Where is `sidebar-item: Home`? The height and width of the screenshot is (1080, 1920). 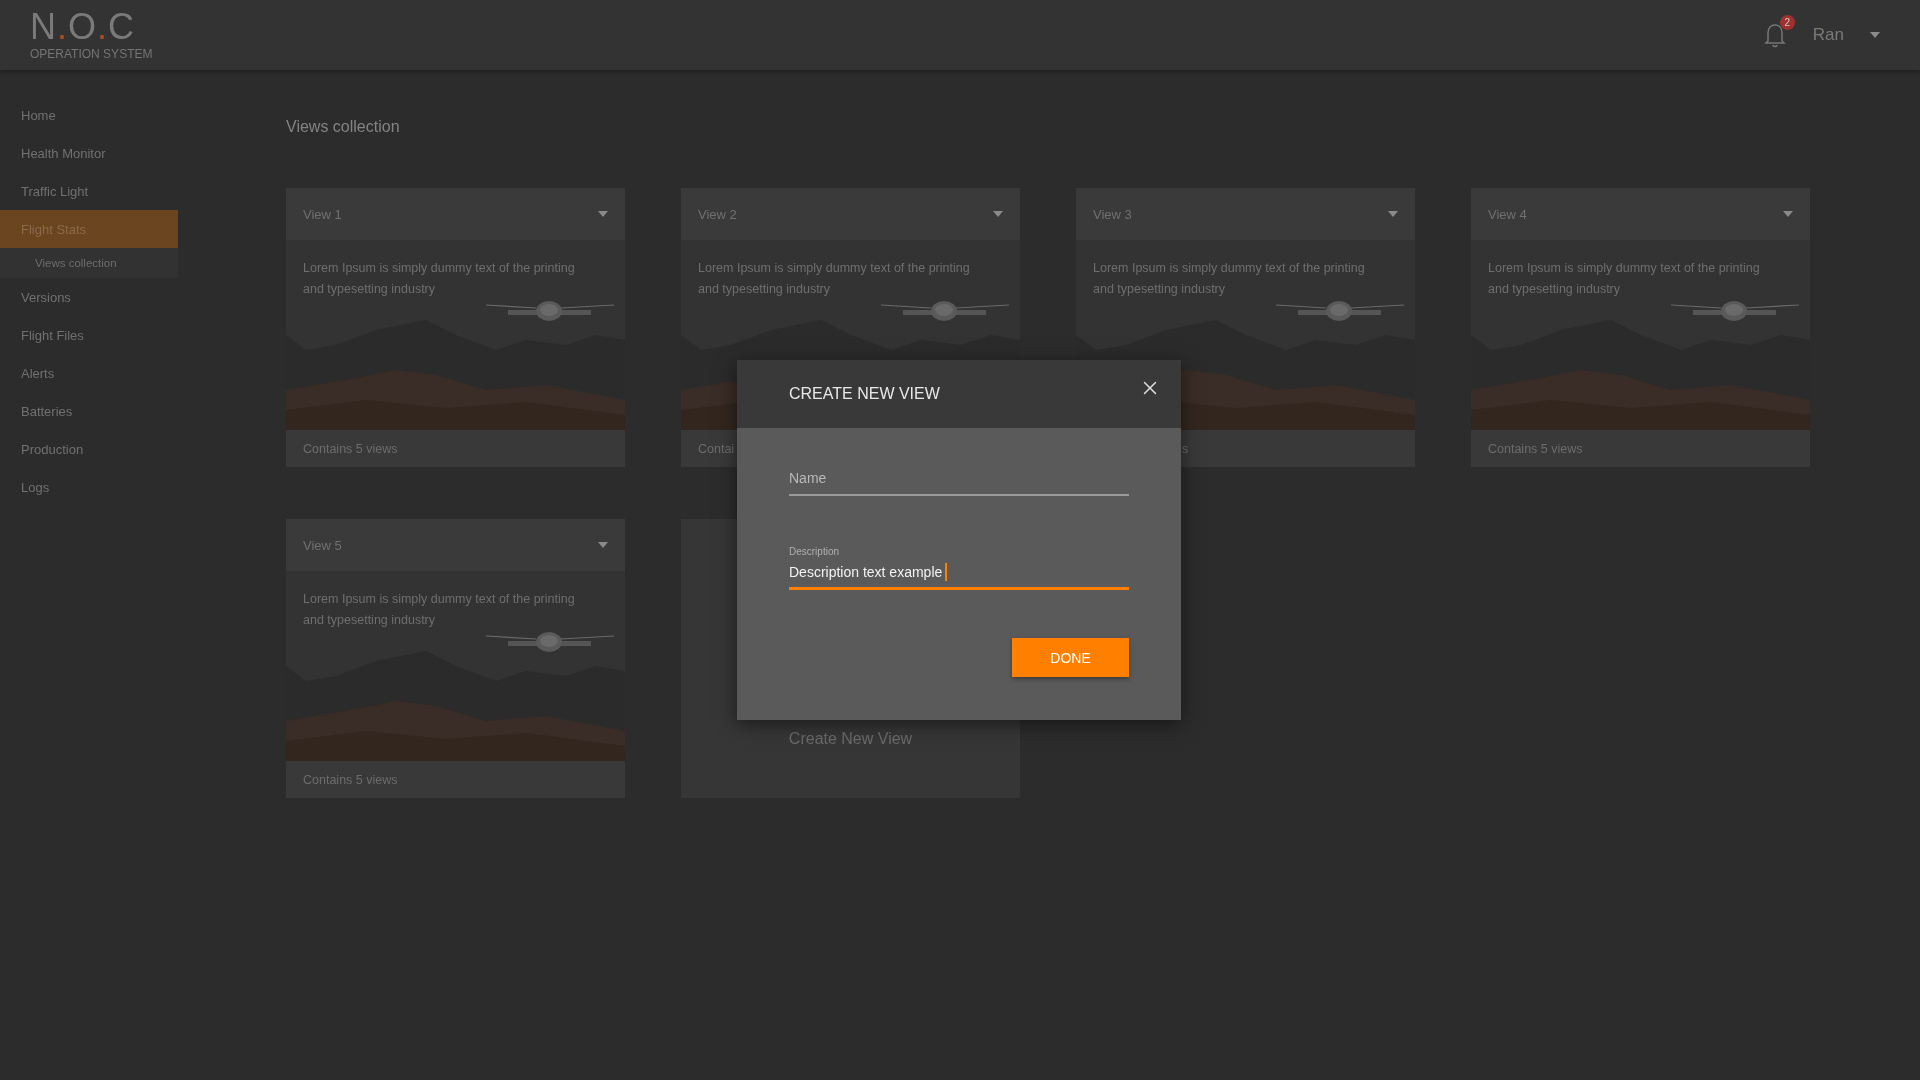
sidebar-item: Home is located at coordinates (89, 115).